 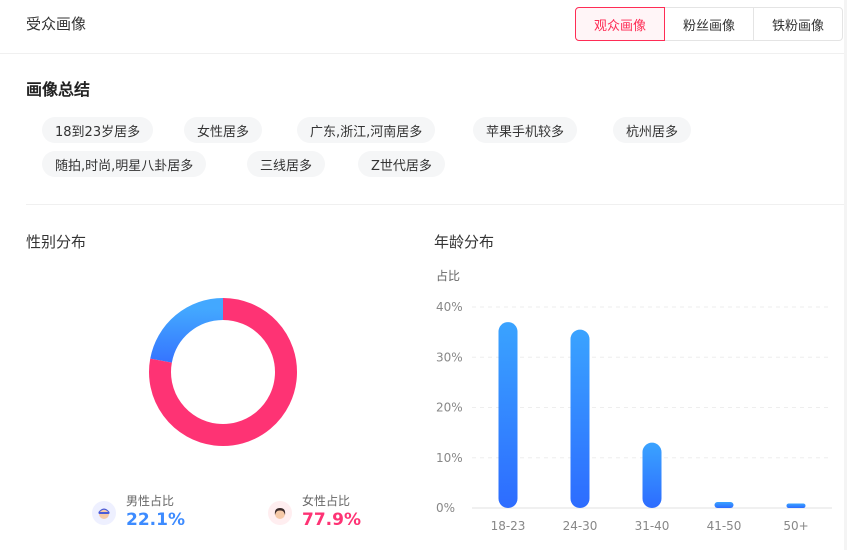 I want to click on male-label: 男性占比, so click(x=150, y=501).